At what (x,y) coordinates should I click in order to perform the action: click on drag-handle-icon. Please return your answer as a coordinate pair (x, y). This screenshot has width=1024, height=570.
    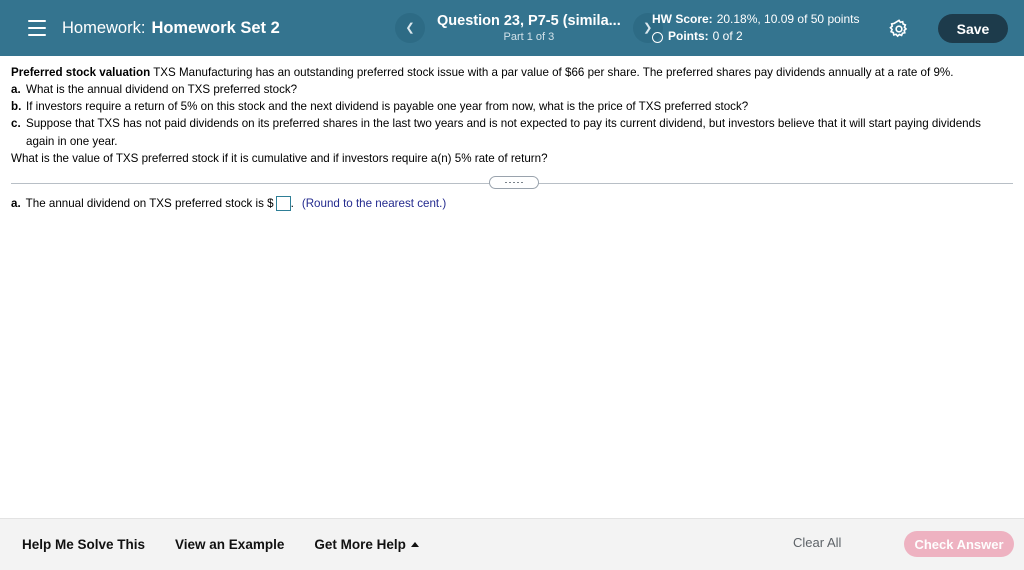
    Looking at the image, I should click on (514, 182).